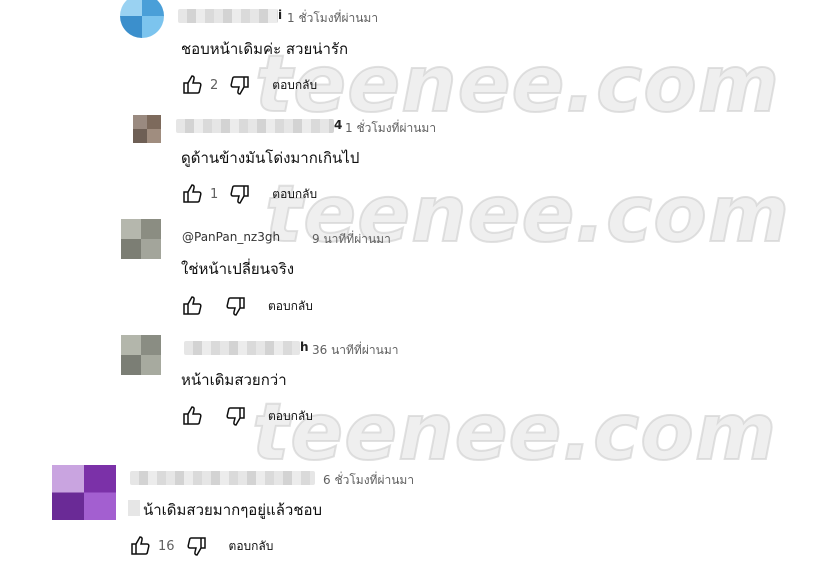 This screenshot has height=573, width=820. What do you see at coordinates (304, 347) in the screenshot?
I see `author-name-tail: h` at bounding box center [304, 347].